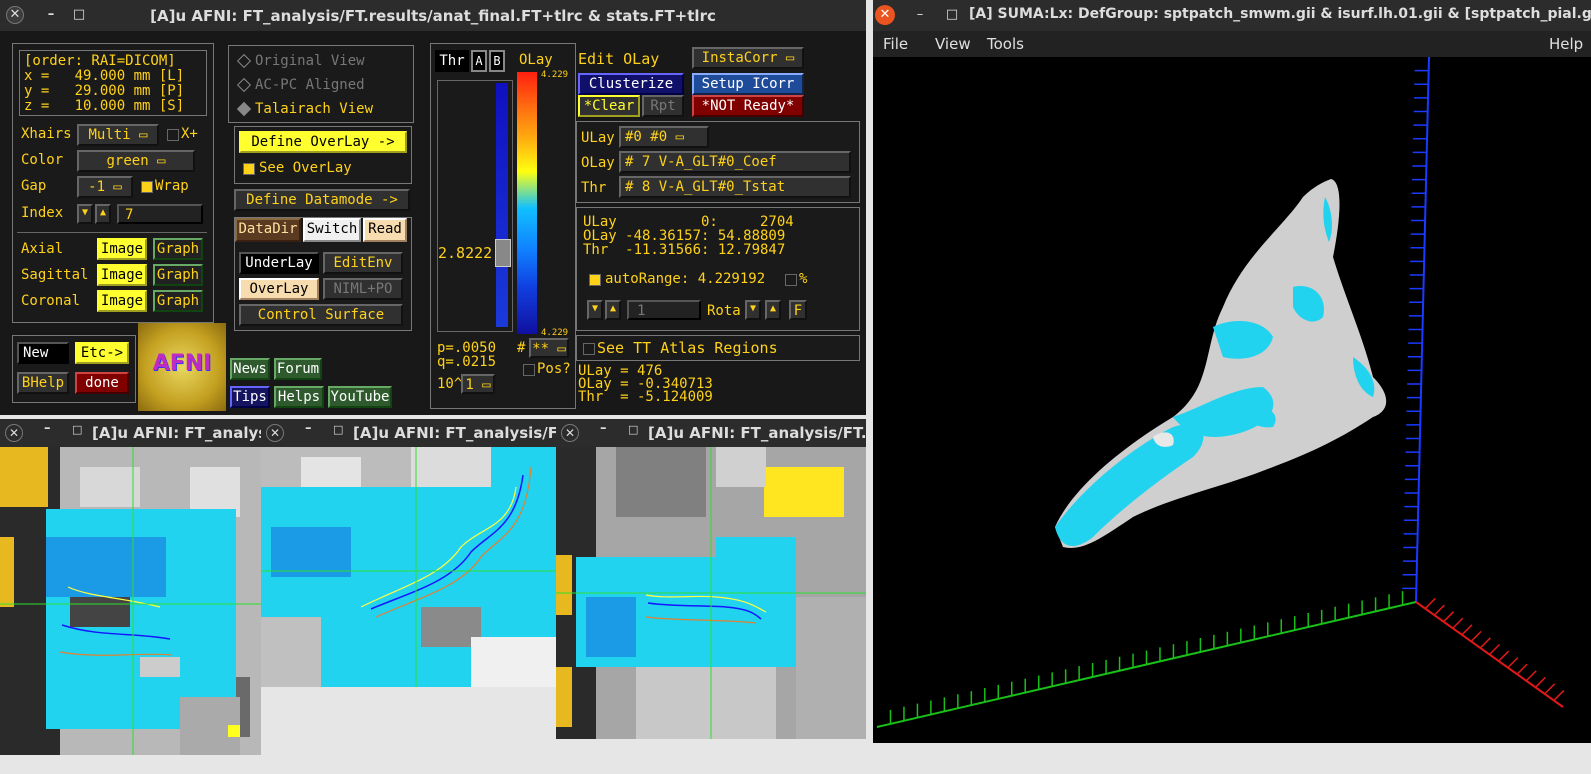  Describe the element at coordinates (595, 310) in the screenshot. I see `range-down-arrow: ▼` at that location.